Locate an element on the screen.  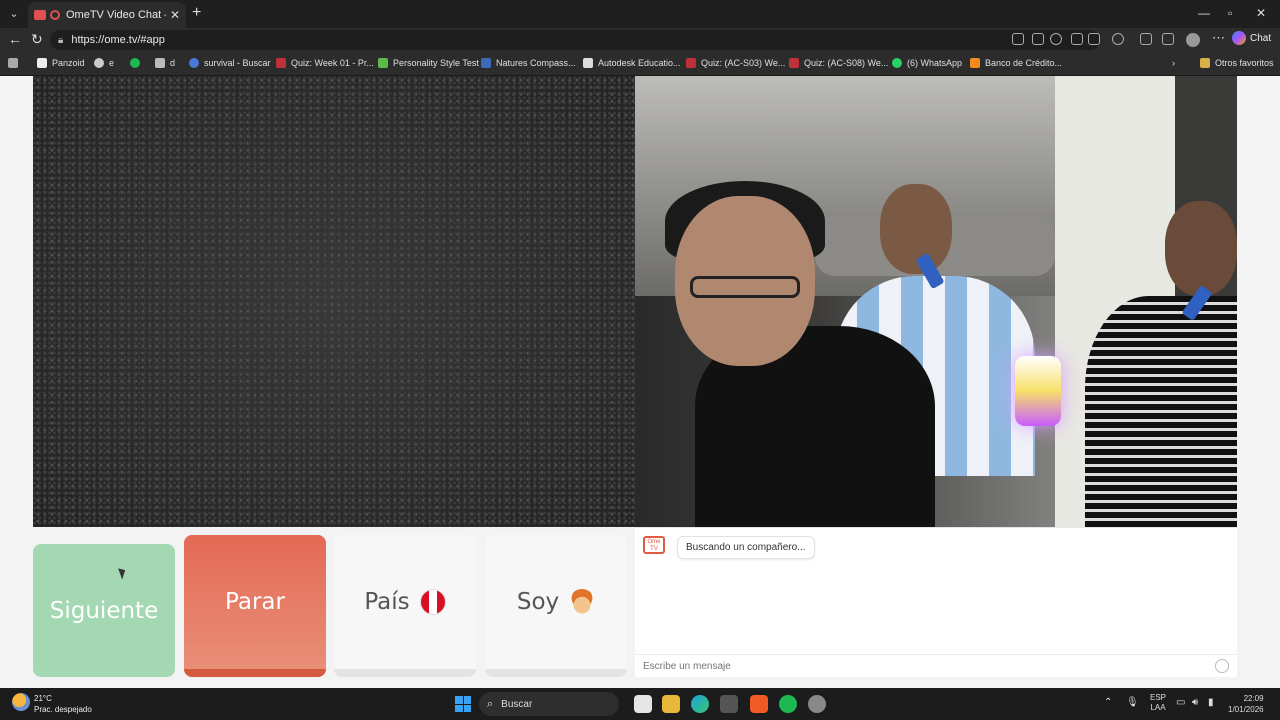
test-icon is located at coordinates (383, 63).